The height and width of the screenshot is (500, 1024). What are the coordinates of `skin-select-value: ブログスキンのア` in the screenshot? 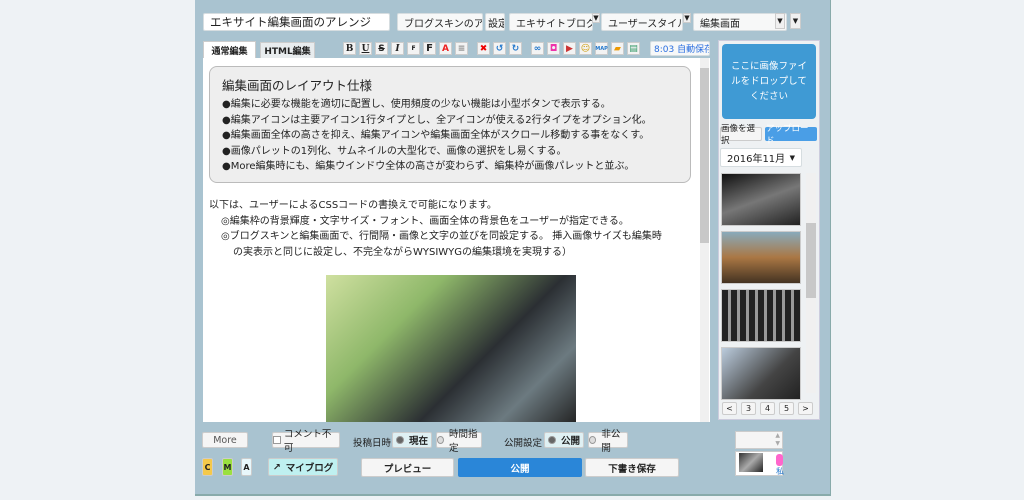 It's located at (443, 24).